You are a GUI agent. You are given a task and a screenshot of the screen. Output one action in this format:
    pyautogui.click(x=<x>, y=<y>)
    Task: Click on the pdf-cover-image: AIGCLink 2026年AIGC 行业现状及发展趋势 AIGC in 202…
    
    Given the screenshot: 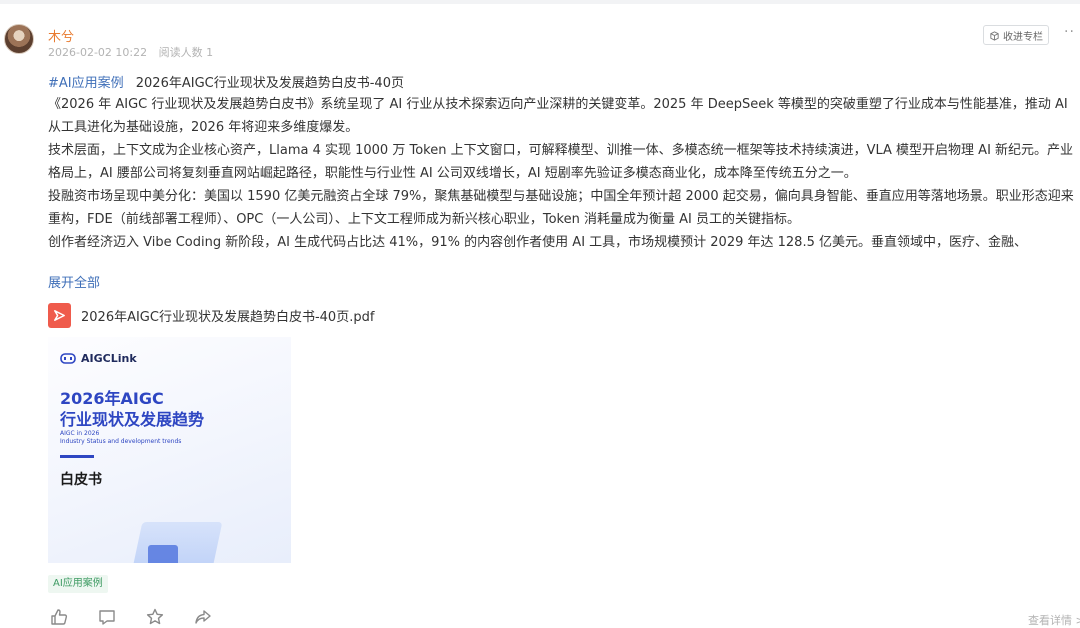 What is the action you would take?
    pyautogui.click(x=169, y=450)
    